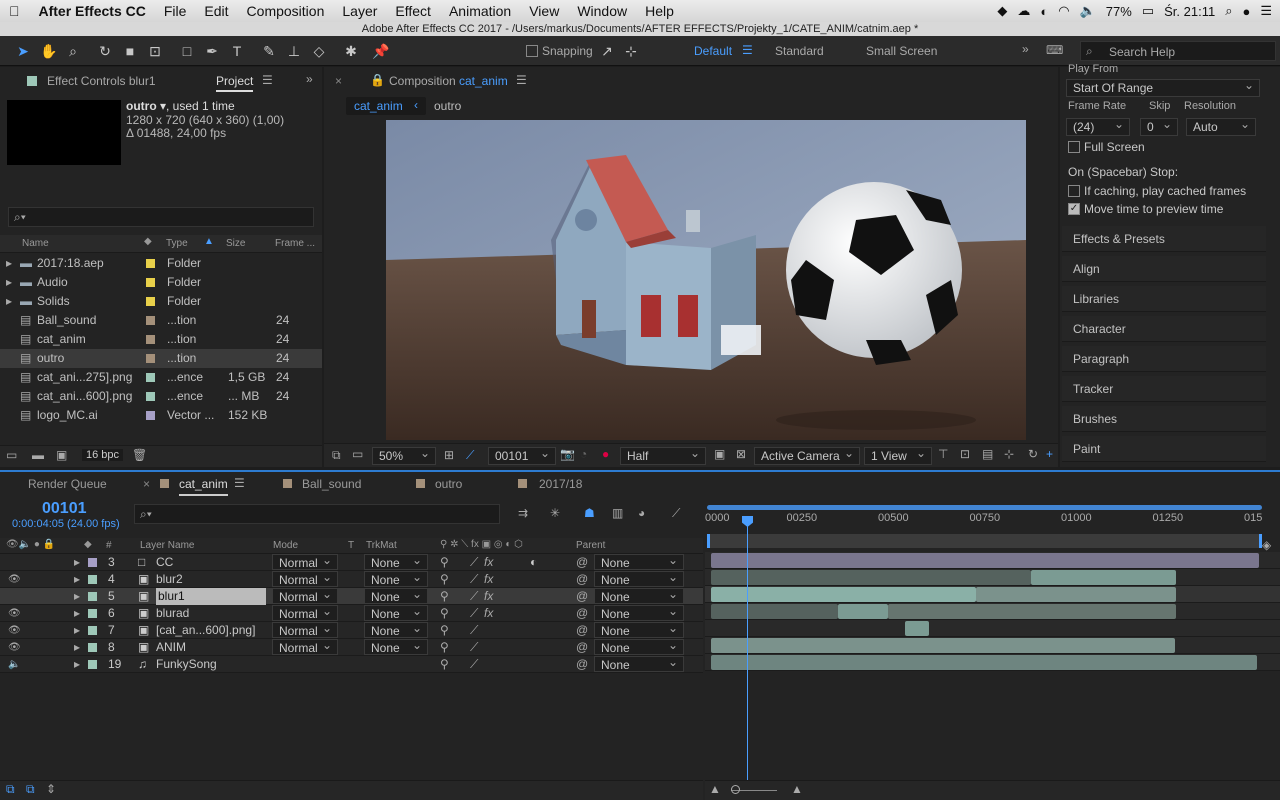  What do you see at coordinates (413, 11) in the screenshot?
I see `menu-effect: Effect` at bounding box center [413, 11].